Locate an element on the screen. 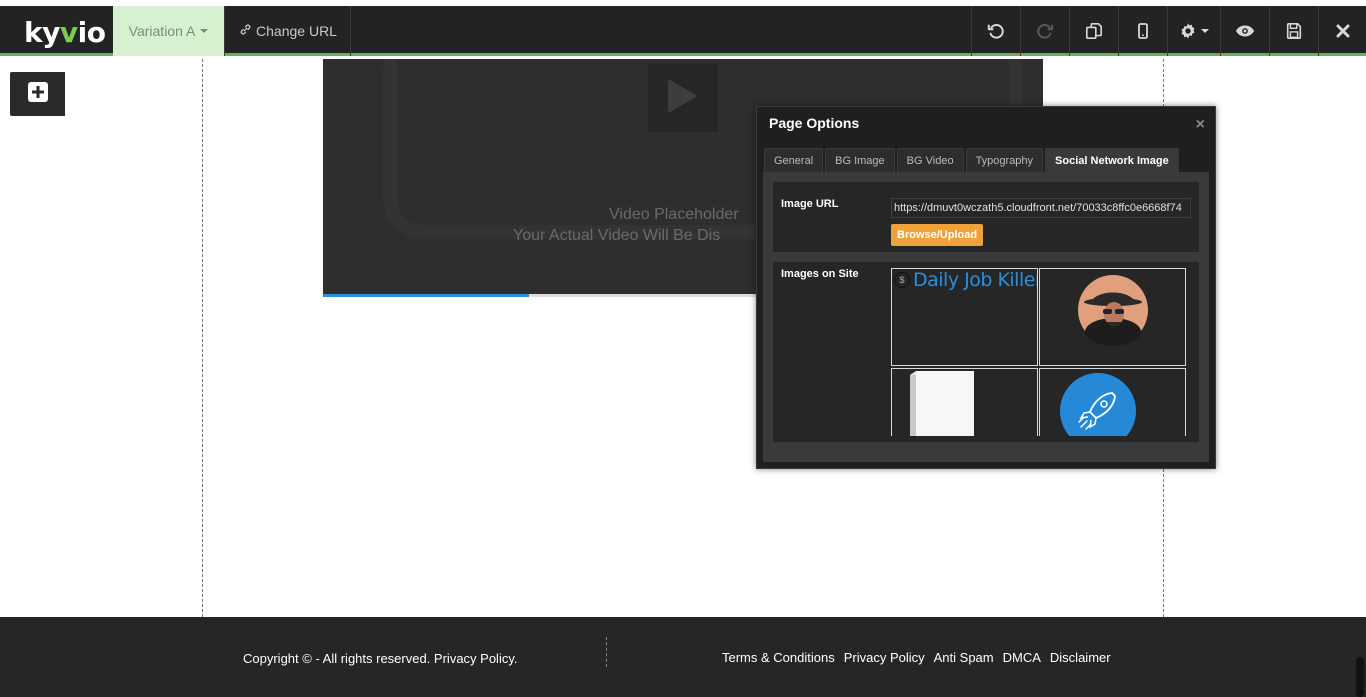 Image resolution: width=1366 pixels, height=697 pixels. change-url-button: Change URL is located at coordinates (288, 31).